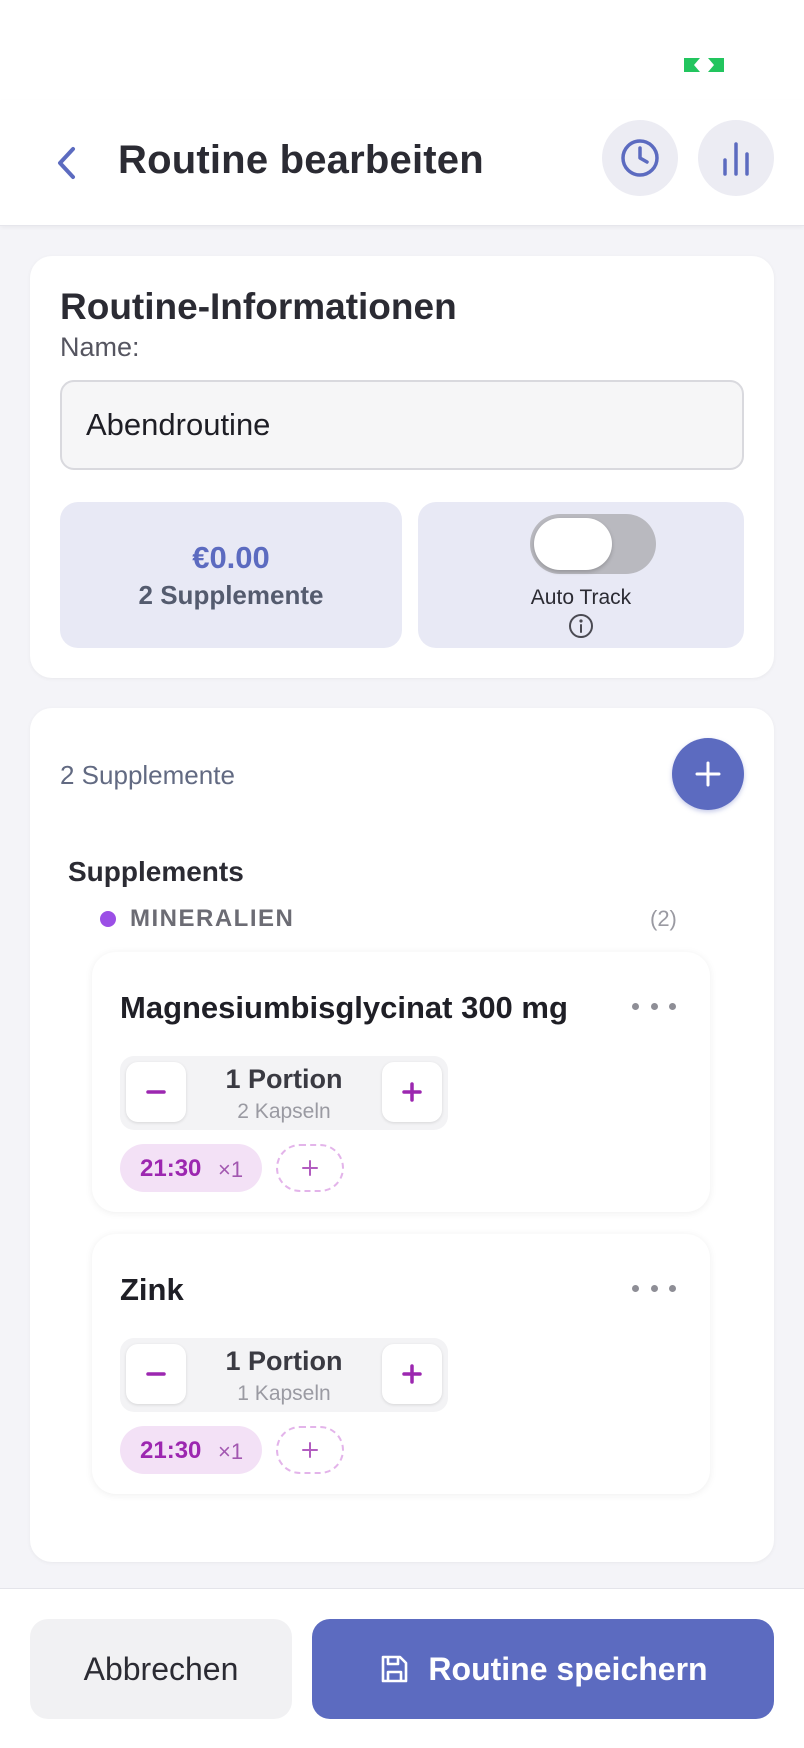  Describe the element at coordinates (147, 775) in the screenshot. I see `supplements-count: 2 Supplemente` at that location.